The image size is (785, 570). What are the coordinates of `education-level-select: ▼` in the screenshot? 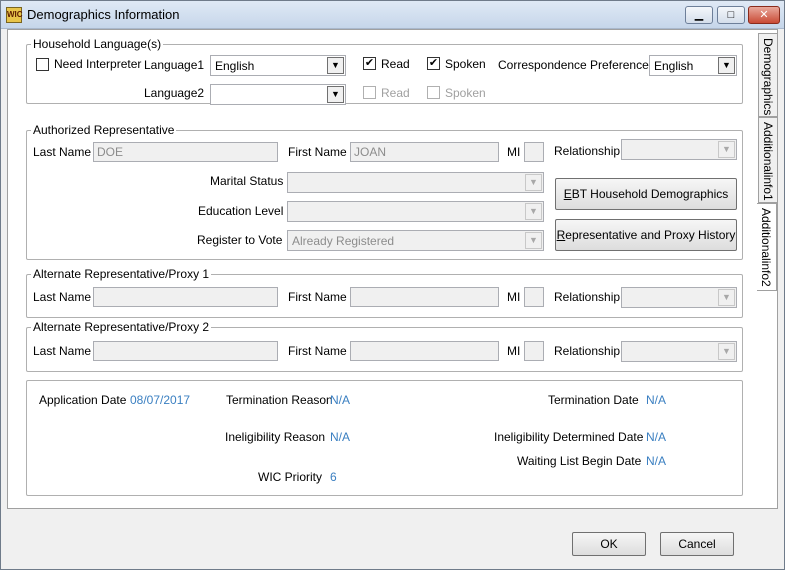 It's located at (415, 211).